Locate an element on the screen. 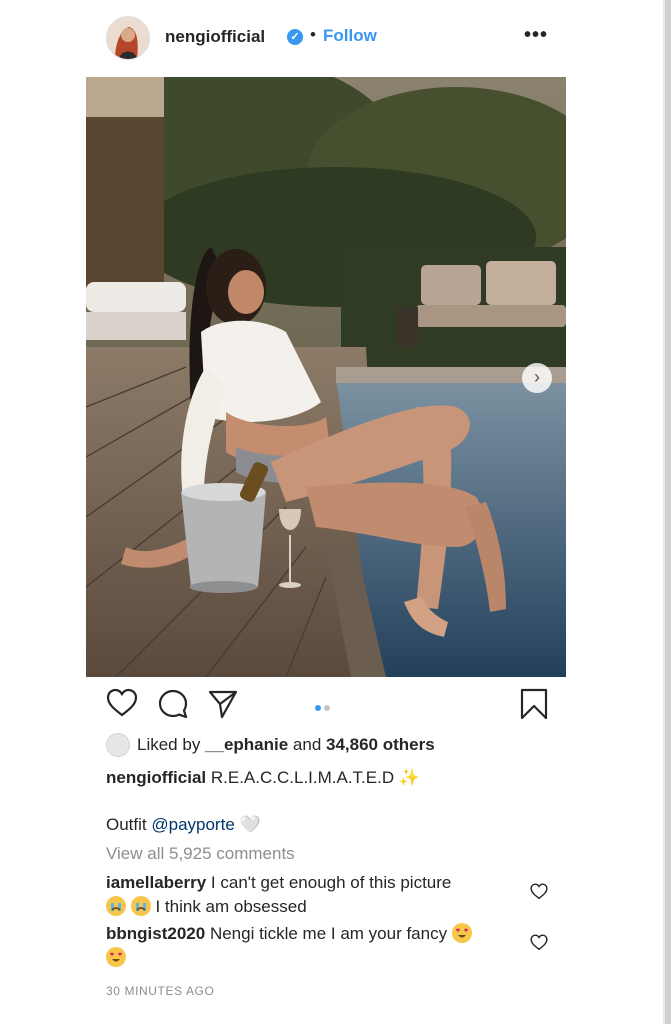 This screenshot has height=1024, width=671. caption-text: R.E.A.C.C.L.I.M.A.T.E.D is located at coordinates (302, 777).